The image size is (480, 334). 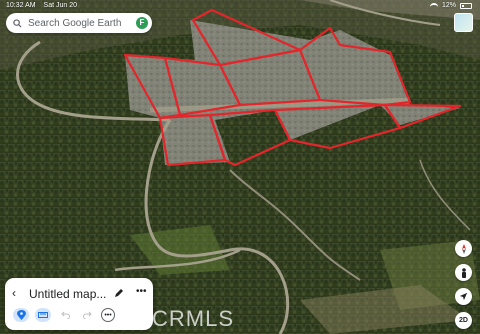 I want to click on drawing-toolbar: •••, so click(x=64, y=315).